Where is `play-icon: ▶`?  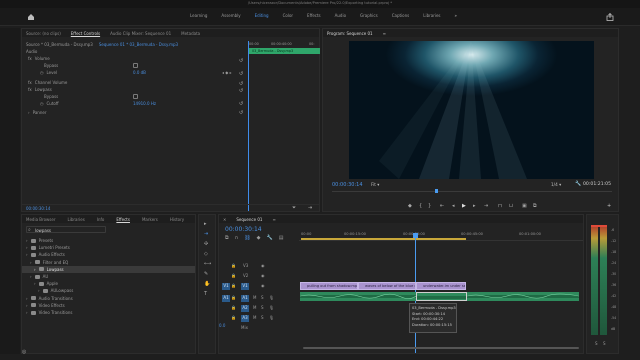 play-icon: ▶ is located at coordinates (464, 206).